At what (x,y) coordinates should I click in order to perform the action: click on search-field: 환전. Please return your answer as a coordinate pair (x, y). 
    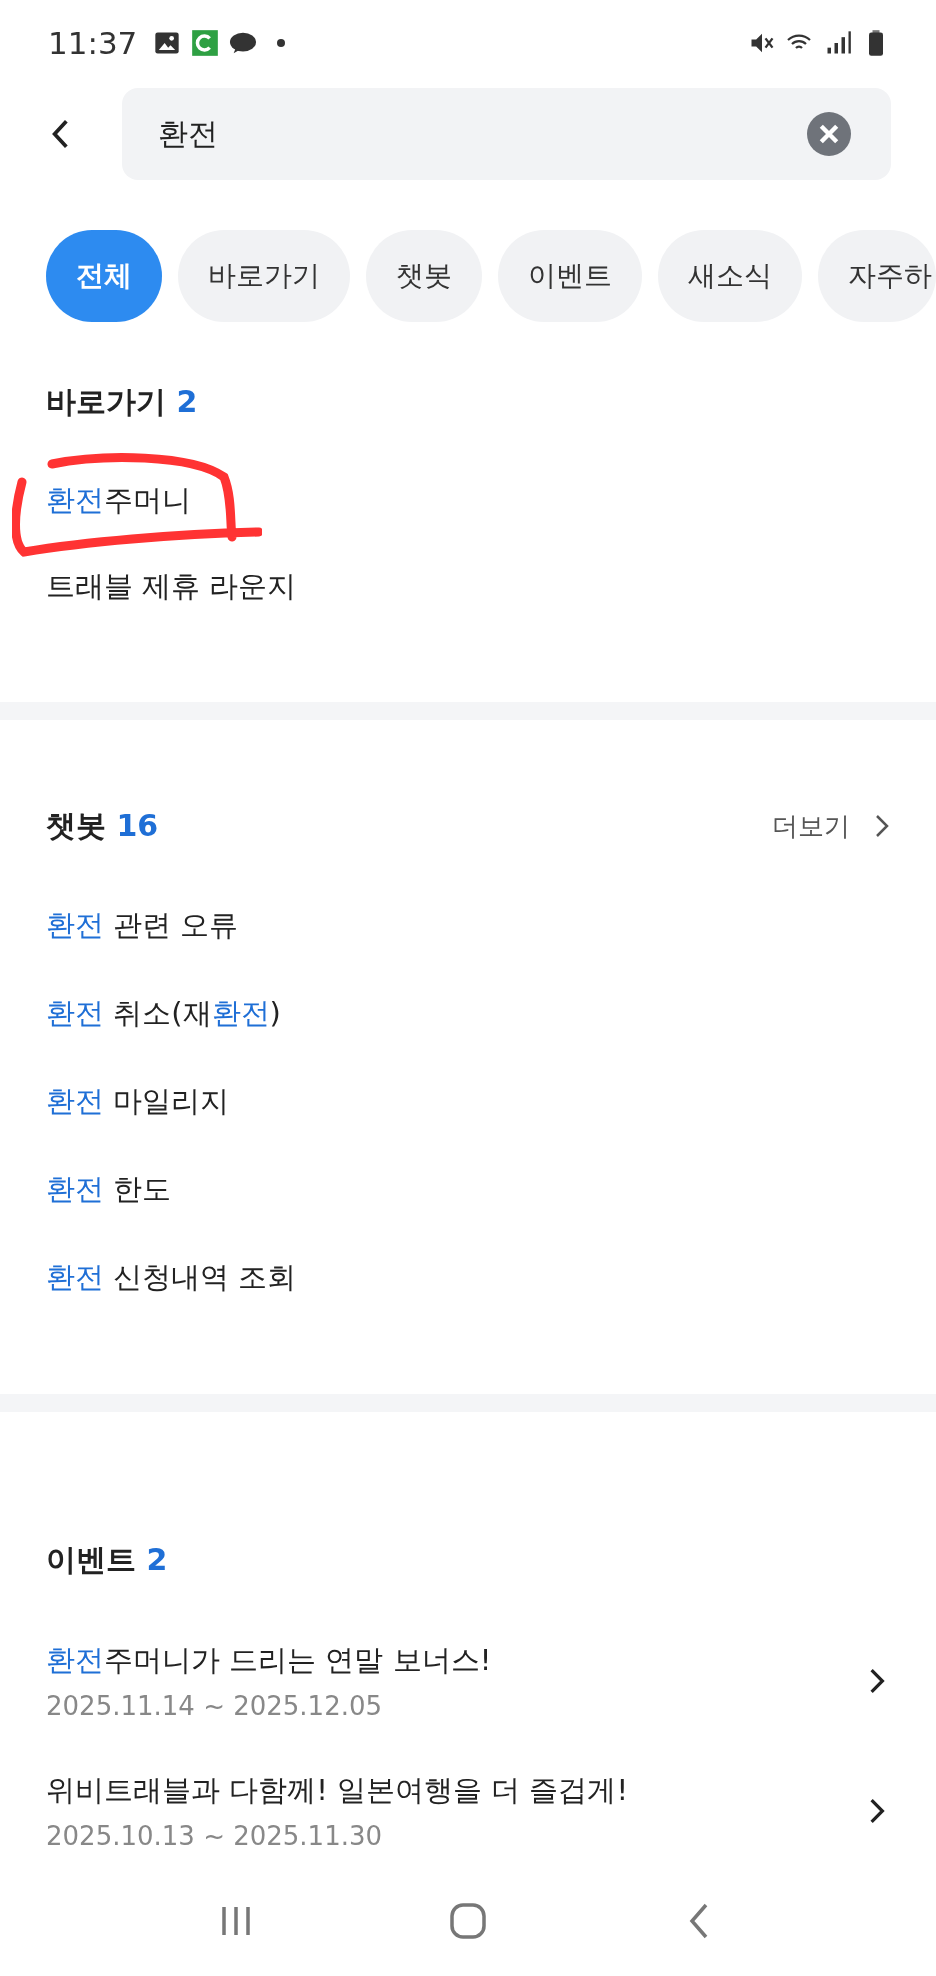
    Looking at the image, I should click on (506, 134).